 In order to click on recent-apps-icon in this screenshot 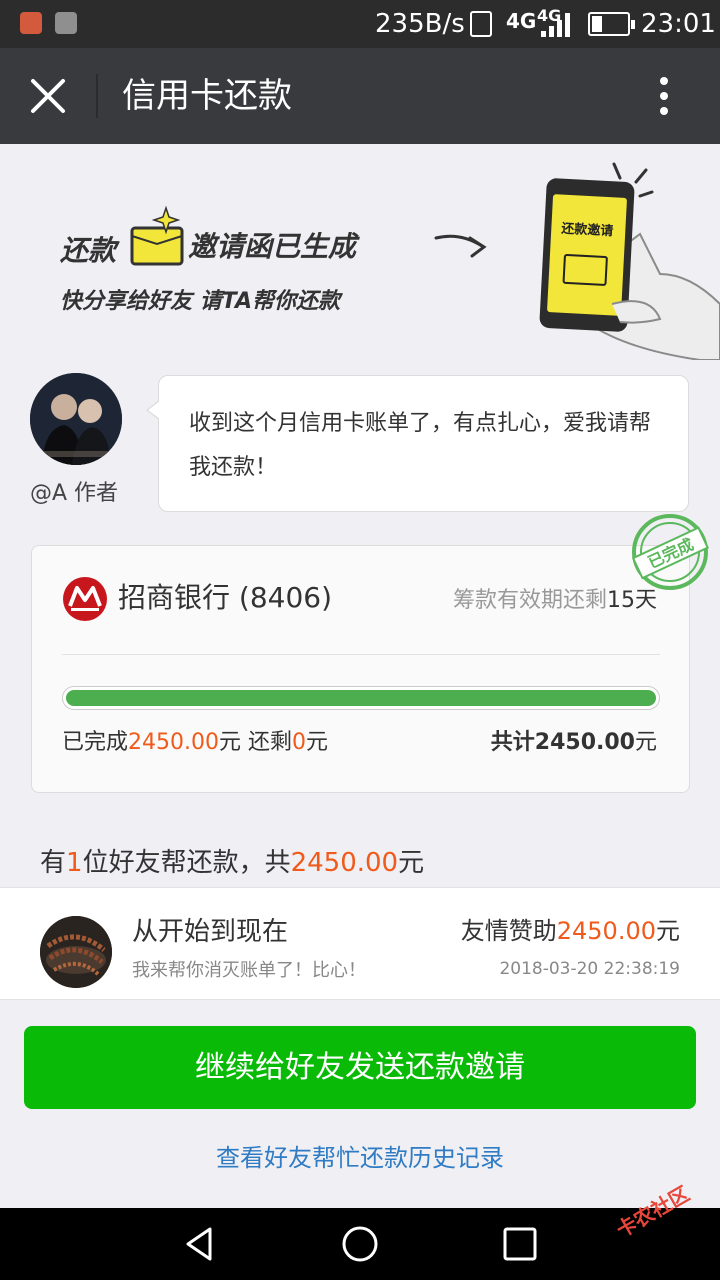, I will do `click(520, 1244)`.